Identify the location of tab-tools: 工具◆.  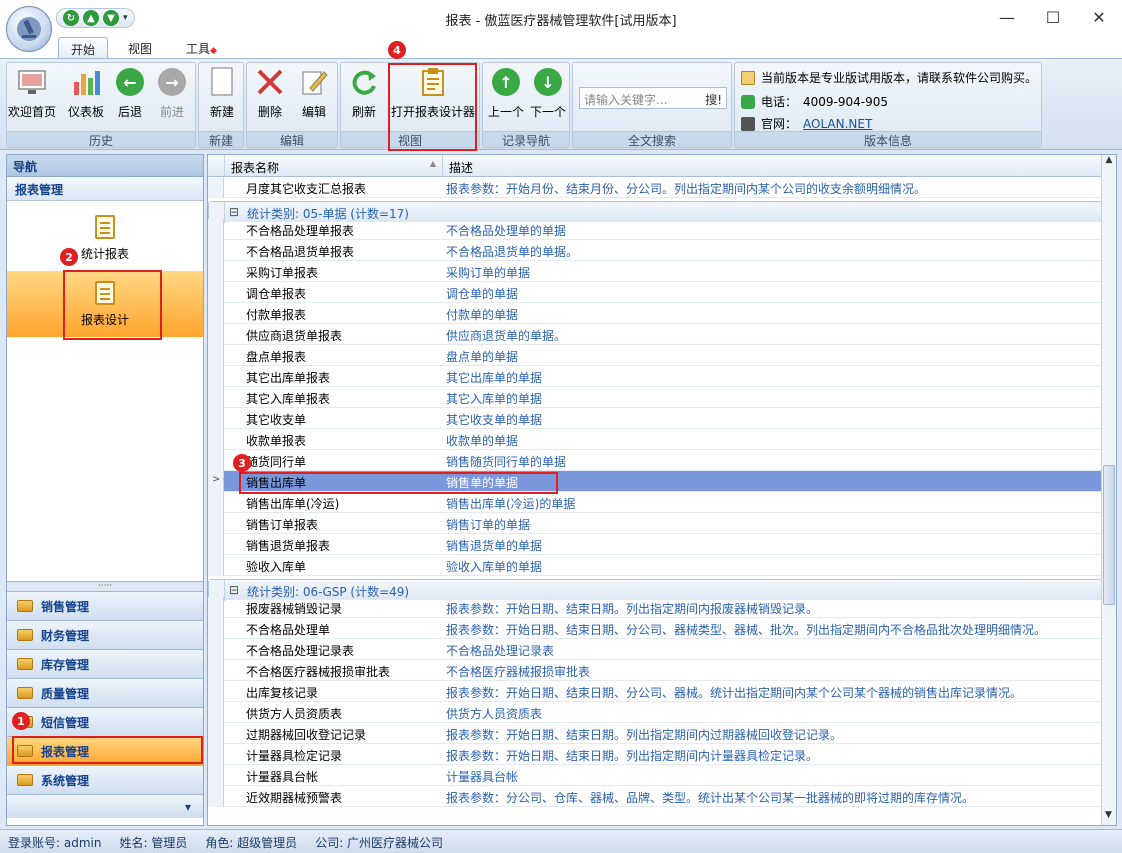
(201, 48).